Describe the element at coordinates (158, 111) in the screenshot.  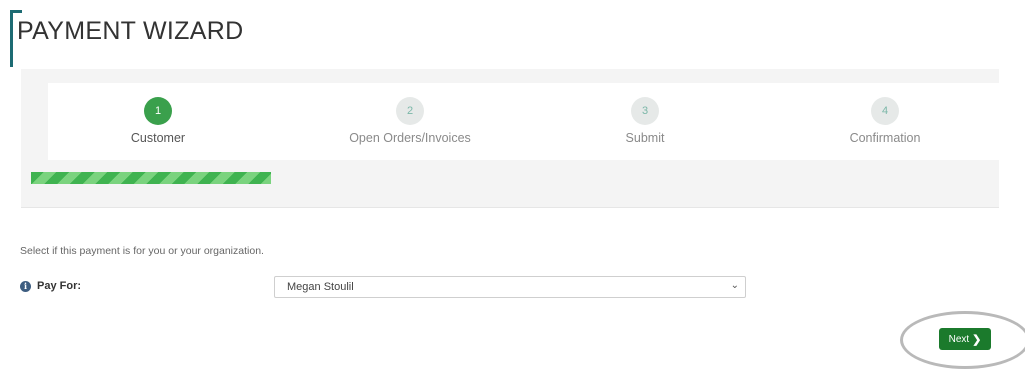
I see `step-number: 1` at that location.